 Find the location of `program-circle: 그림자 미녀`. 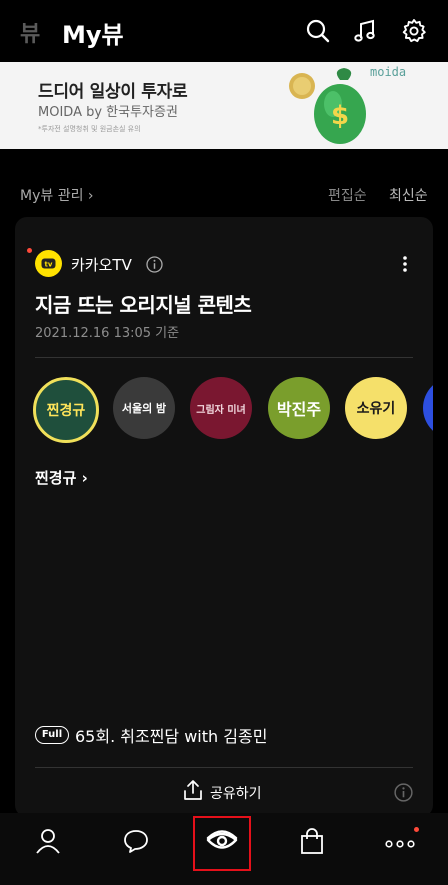

program-circle: 그림자 미녀 is located at coordinates (221, 408).